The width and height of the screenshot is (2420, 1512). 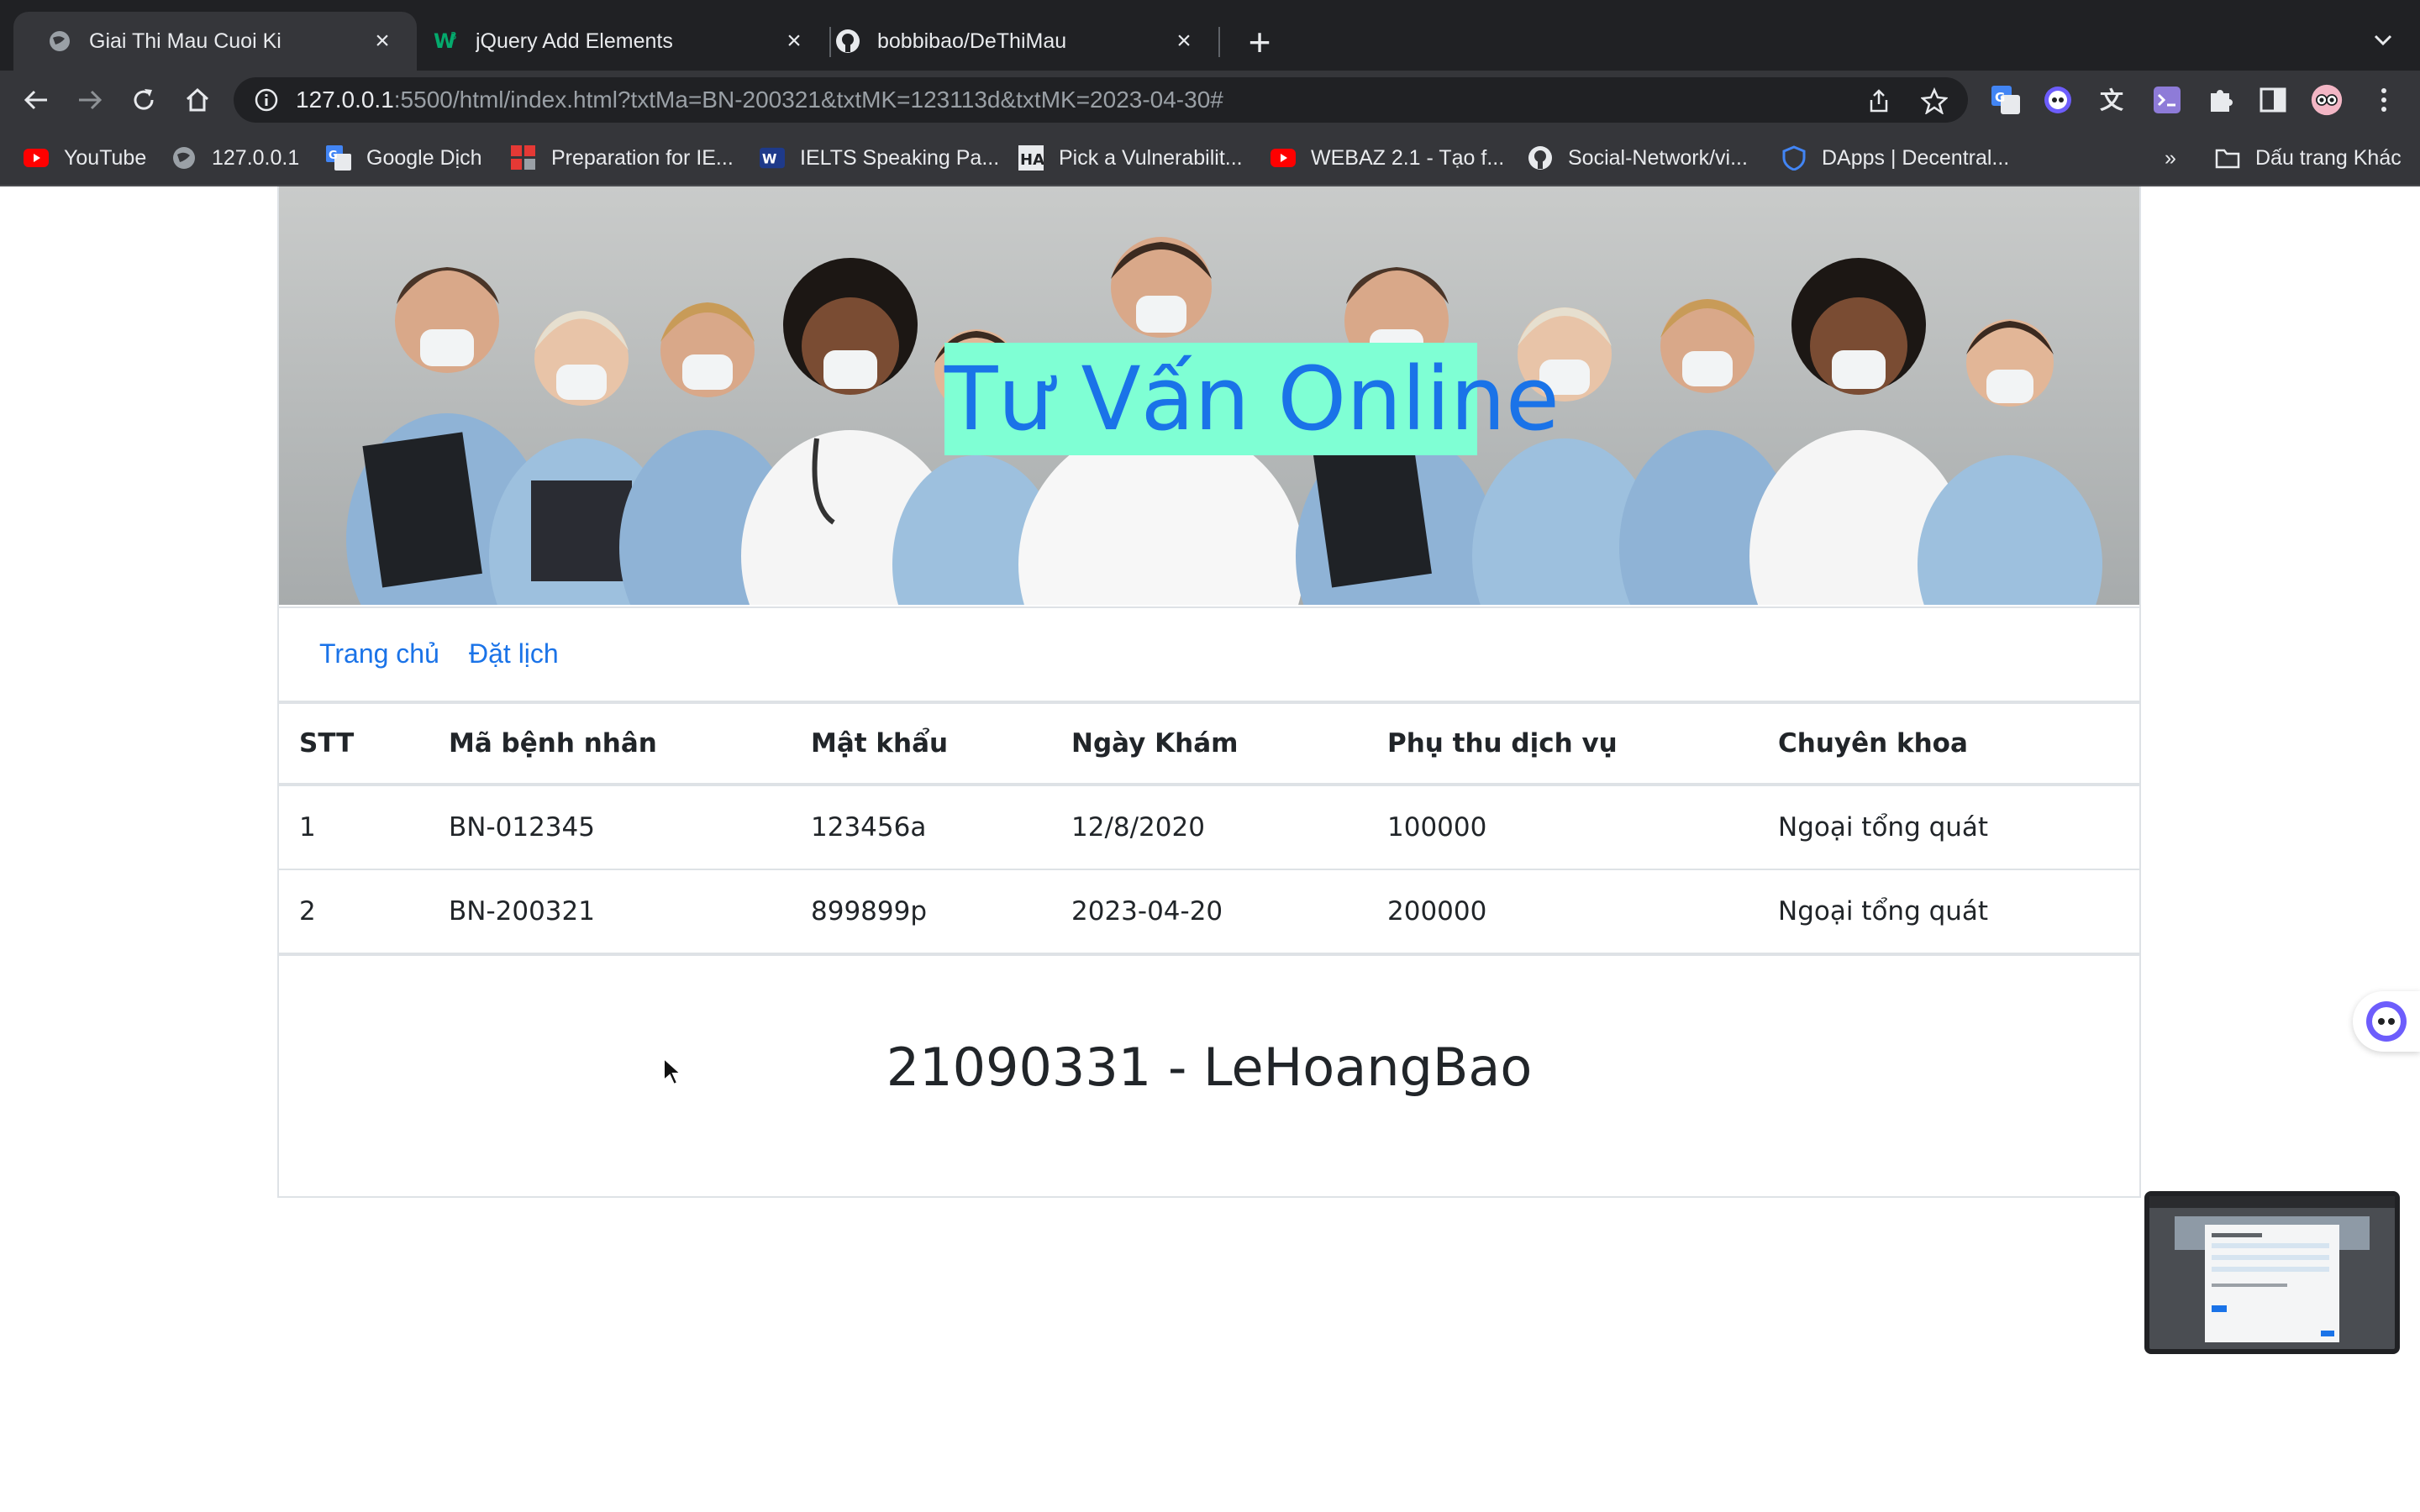 What do you see at coordinates (1934, 100) in the screenshot?
I see `bookmark-star-icon` at bounding box center [1934, 100].